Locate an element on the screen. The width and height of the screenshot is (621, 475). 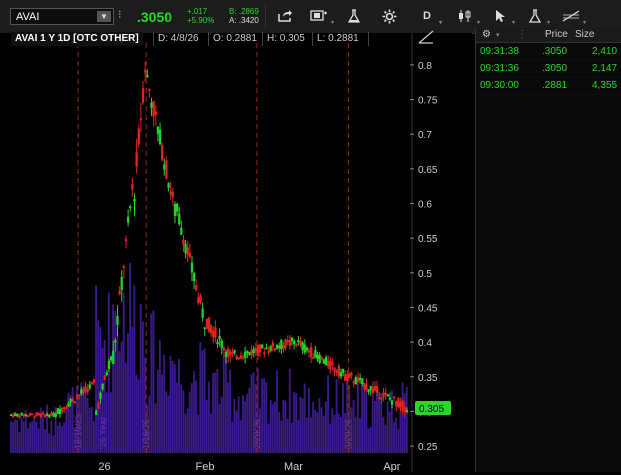
drawing-tools-icon: ▾ is located at coordinates (571, 16).